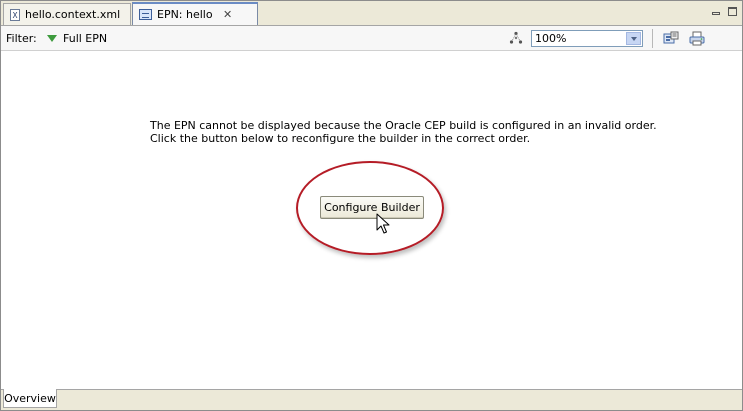 The height and width of the screenshot is (411, 743). I want to click on tab-overview: Overview, so click(30, 398).